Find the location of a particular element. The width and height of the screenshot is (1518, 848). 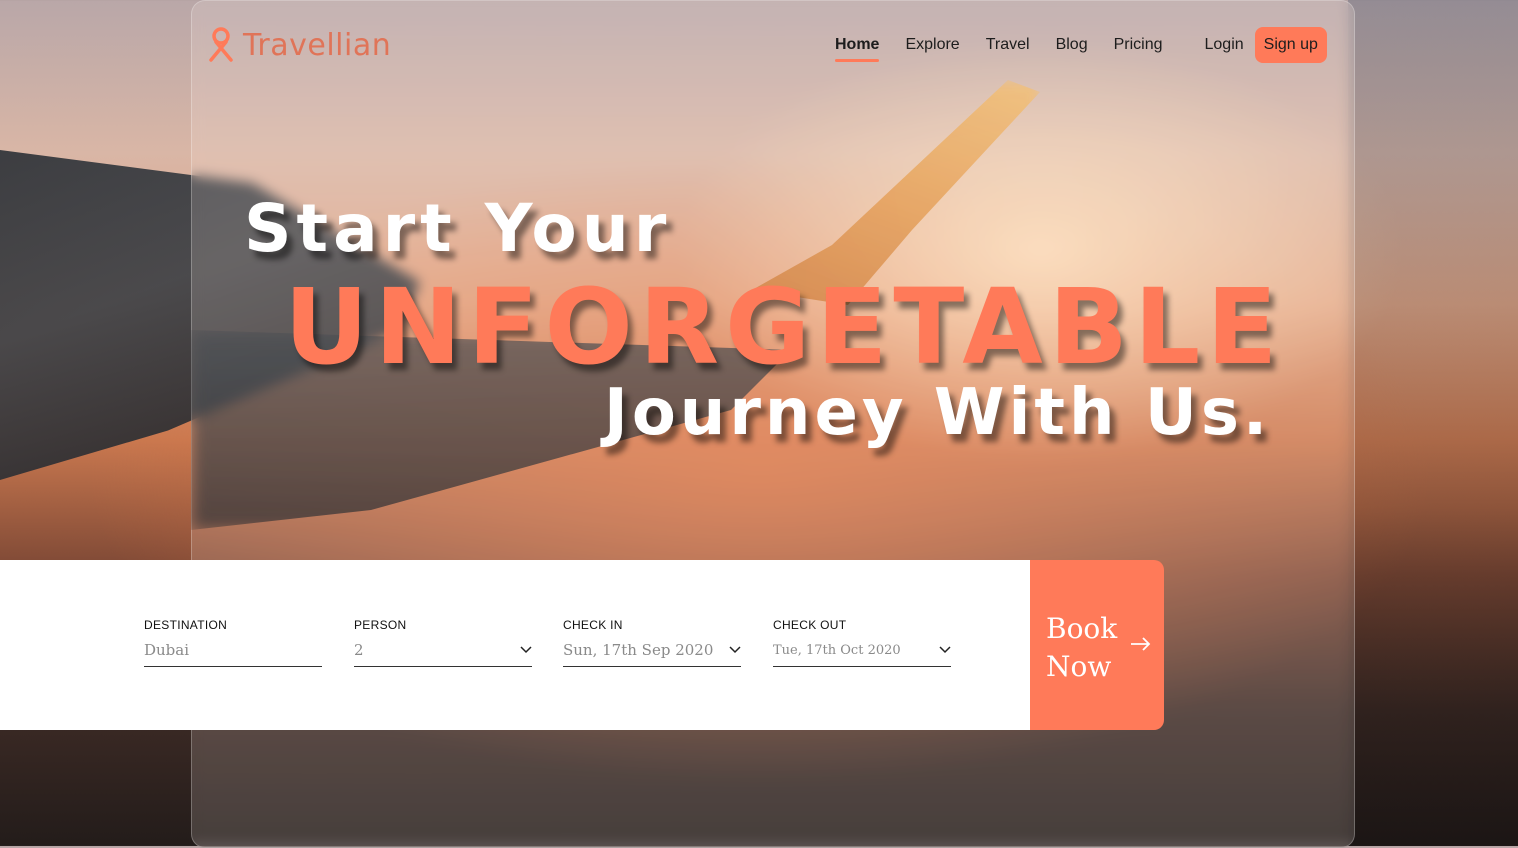

brand-logo: Travellian is located at coordinates (299, 45).